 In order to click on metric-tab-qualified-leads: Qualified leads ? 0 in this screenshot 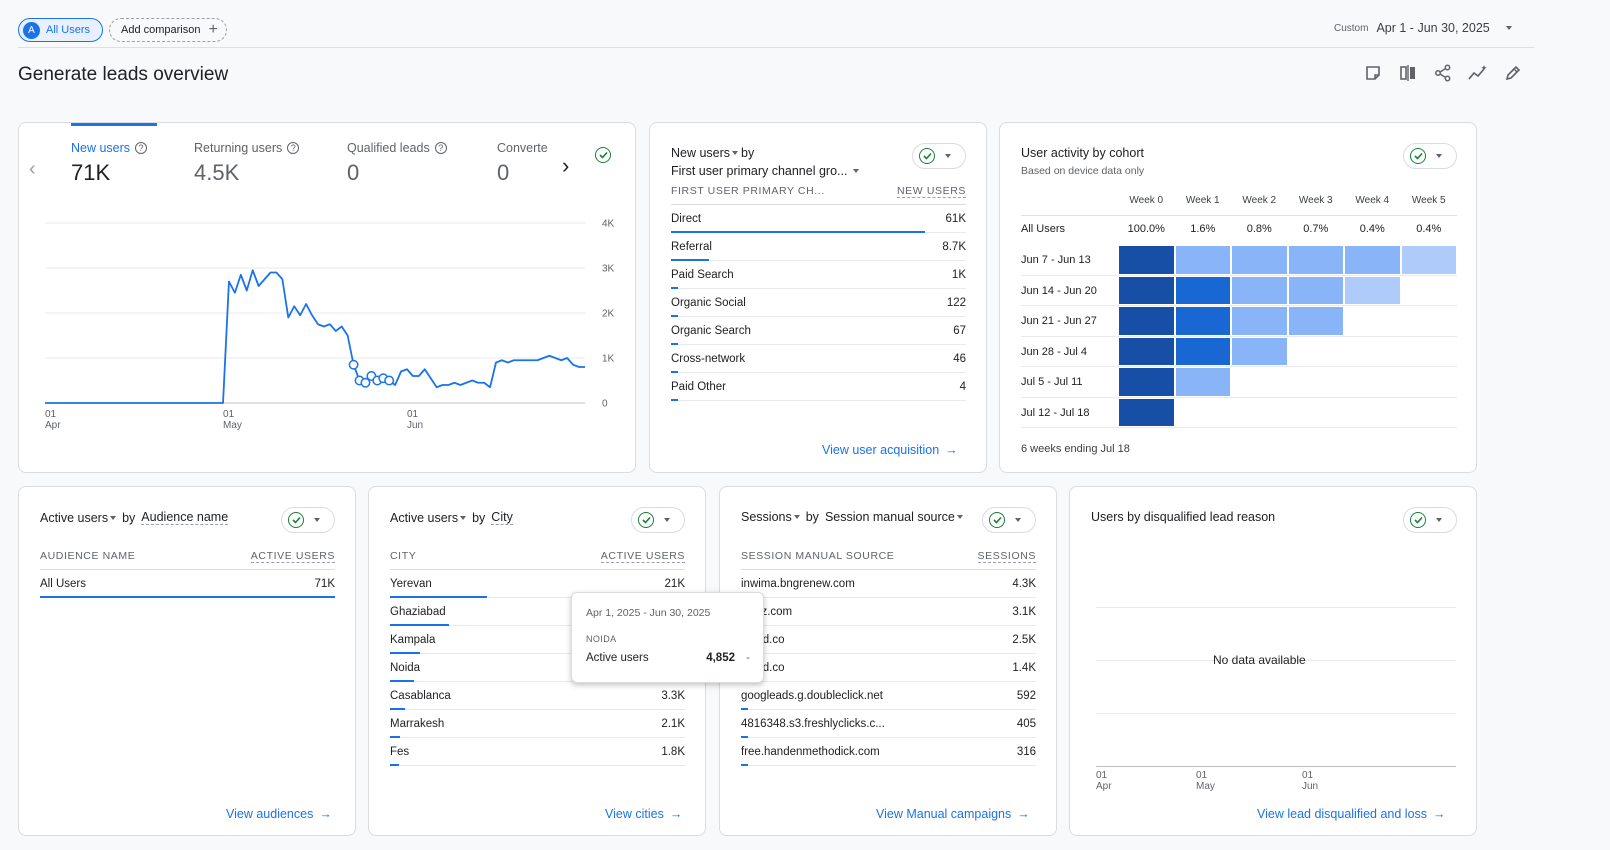, I will do `click(412, 158)`.